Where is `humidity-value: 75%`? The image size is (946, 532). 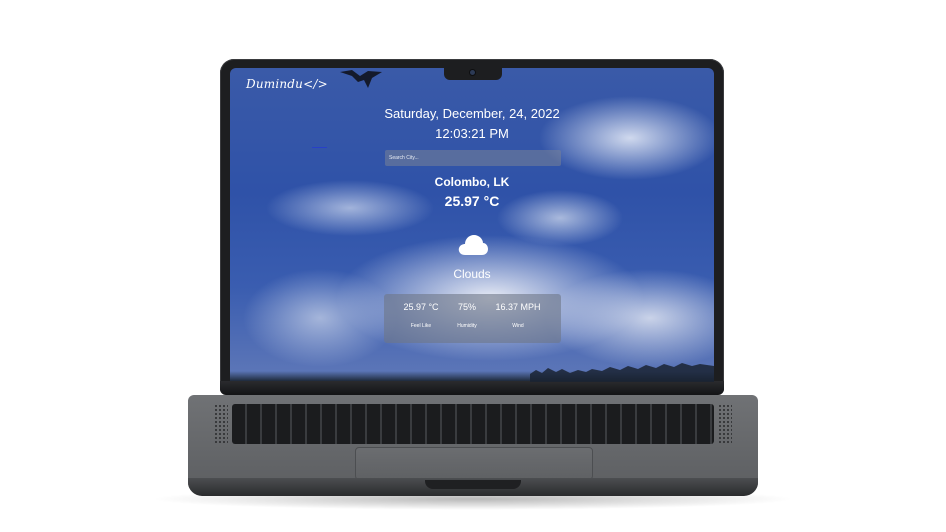
humidity-value: 75% is located at coordinates (466, 307).